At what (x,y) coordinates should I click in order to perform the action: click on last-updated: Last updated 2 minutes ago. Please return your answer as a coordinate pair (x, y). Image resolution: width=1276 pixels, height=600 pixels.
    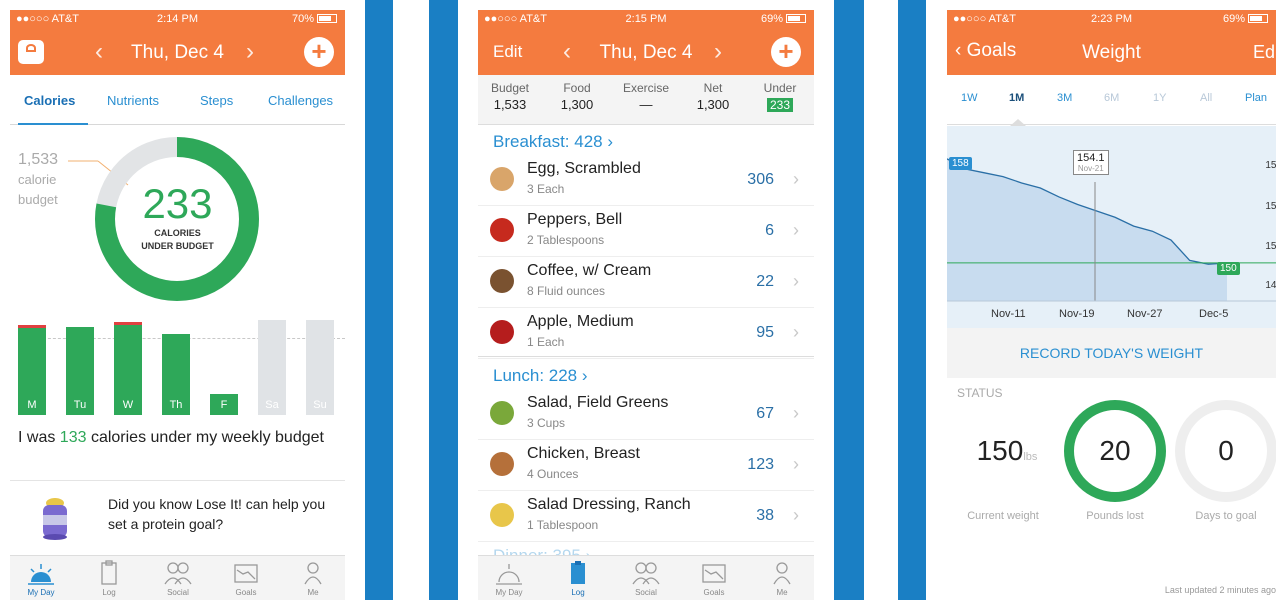
    Looking at the image, I should click on (1220, 590).